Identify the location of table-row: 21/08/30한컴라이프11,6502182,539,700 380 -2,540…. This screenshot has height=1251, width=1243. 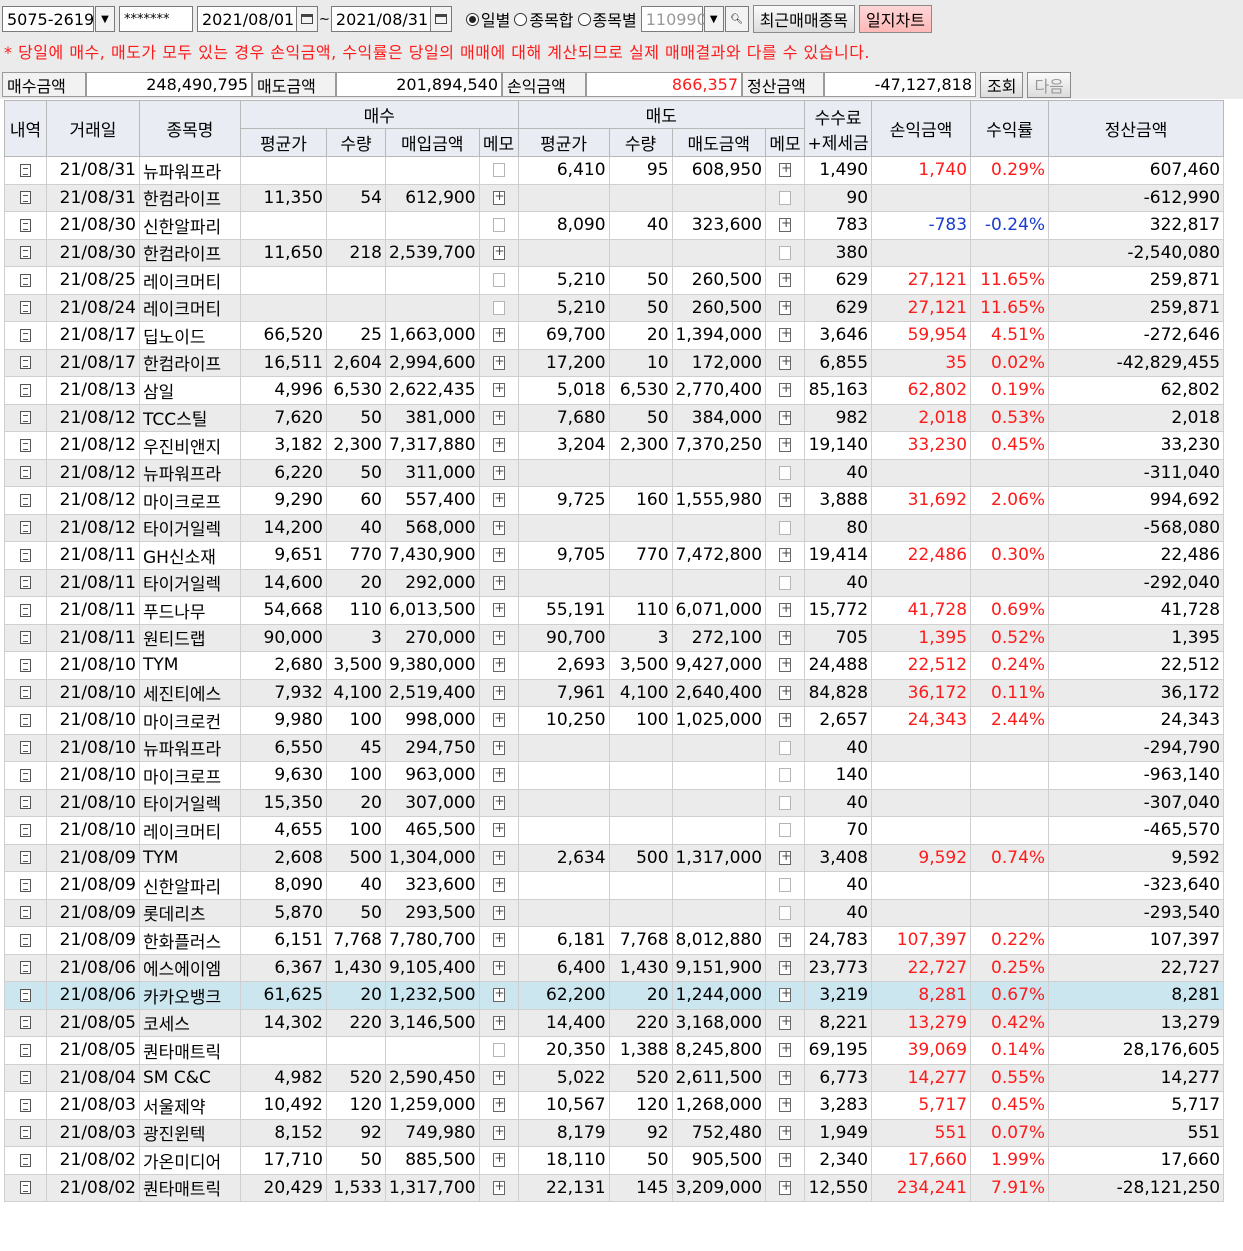
(614, 252).